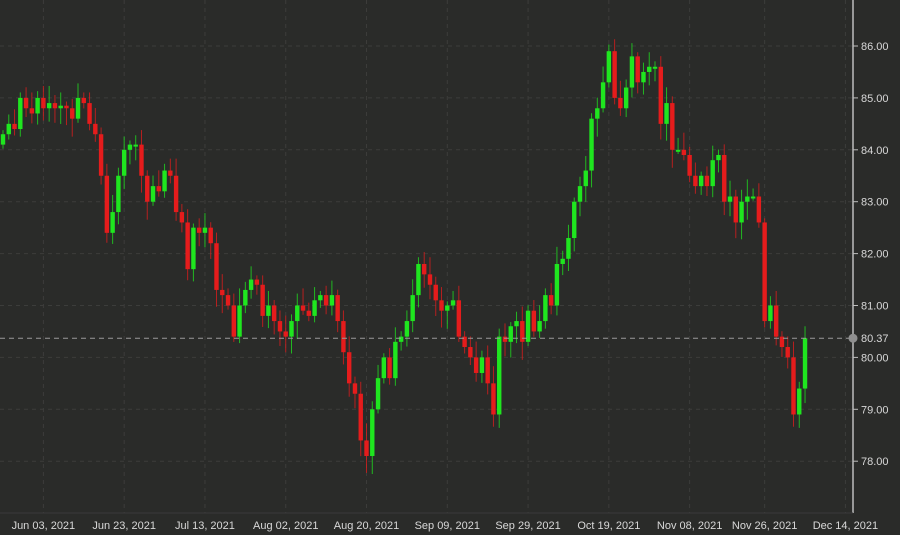 This screenshot has height=535, width=900. I want to click on x-tick-label: Sep 29, 2021, so click(527, 526).